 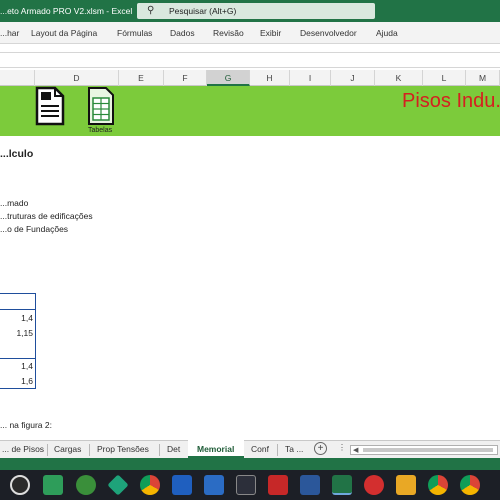 I want to click on scroll-left-icon: ◀, so click(x=355, y=450).